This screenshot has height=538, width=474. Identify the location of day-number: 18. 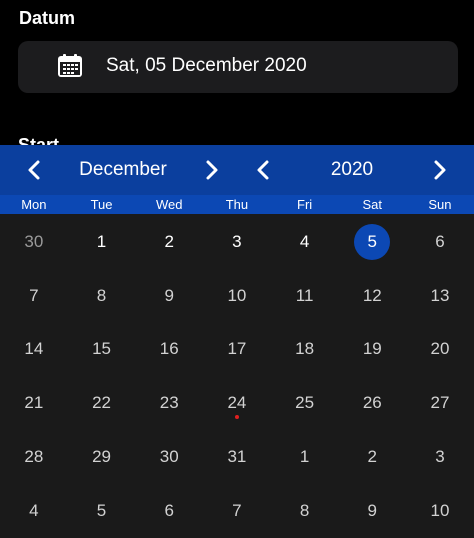
(305, 349).